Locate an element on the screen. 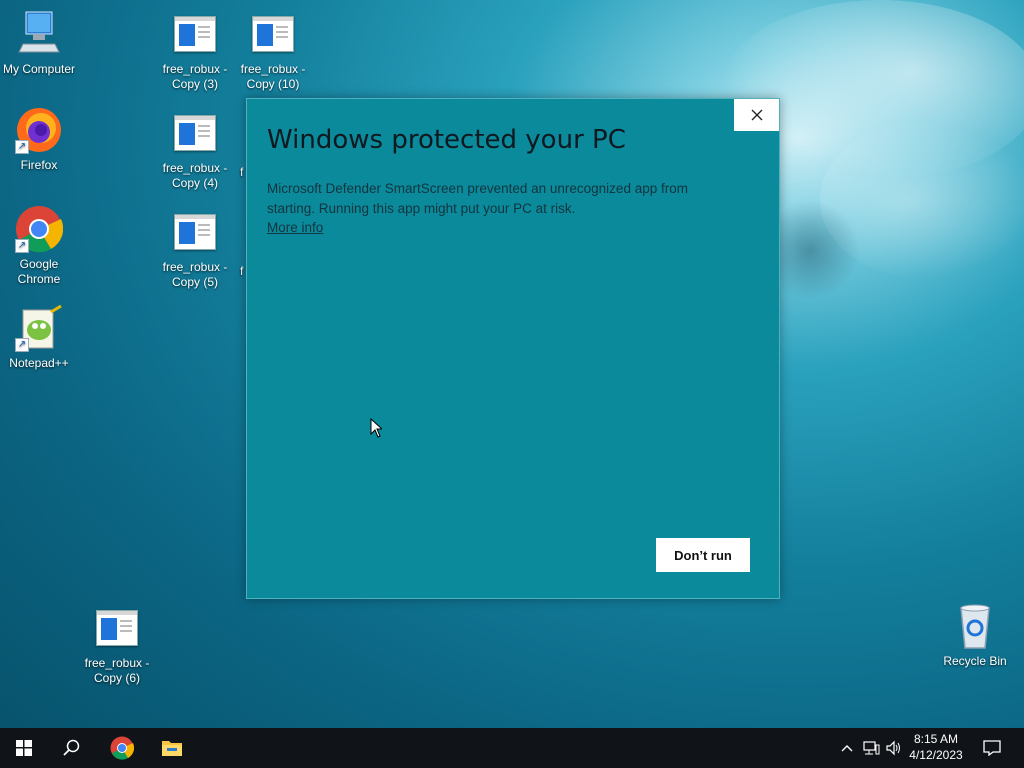 Image resolution: width=1024 pixels, height=768 pixels. volume-icon is located at coordinates (893, 748).